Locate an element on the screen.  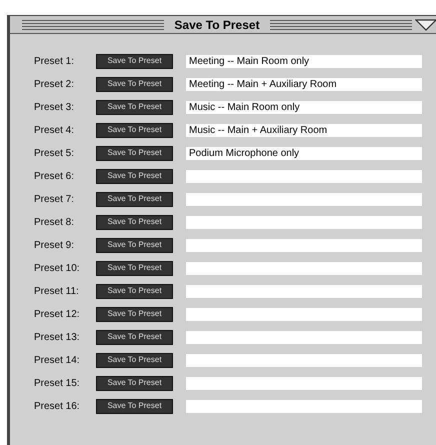
preset-label: Preset 13: is located at coordinates (57, 337).